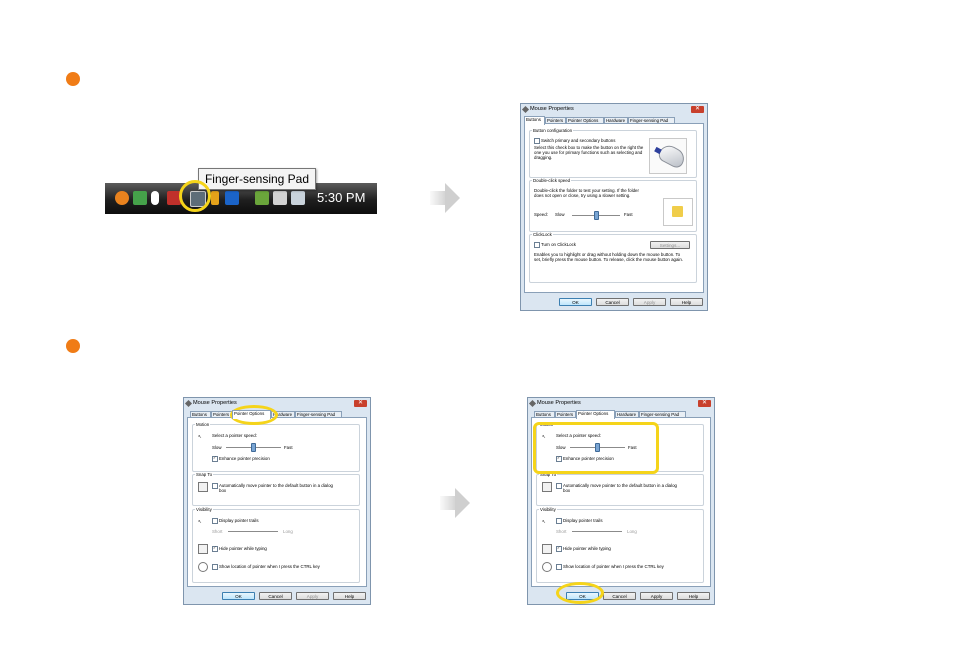 This screenshot has width=954, height=672. Describe the element at coordinates (122, 198) in the screenshot. I see `update-icon` at that location.